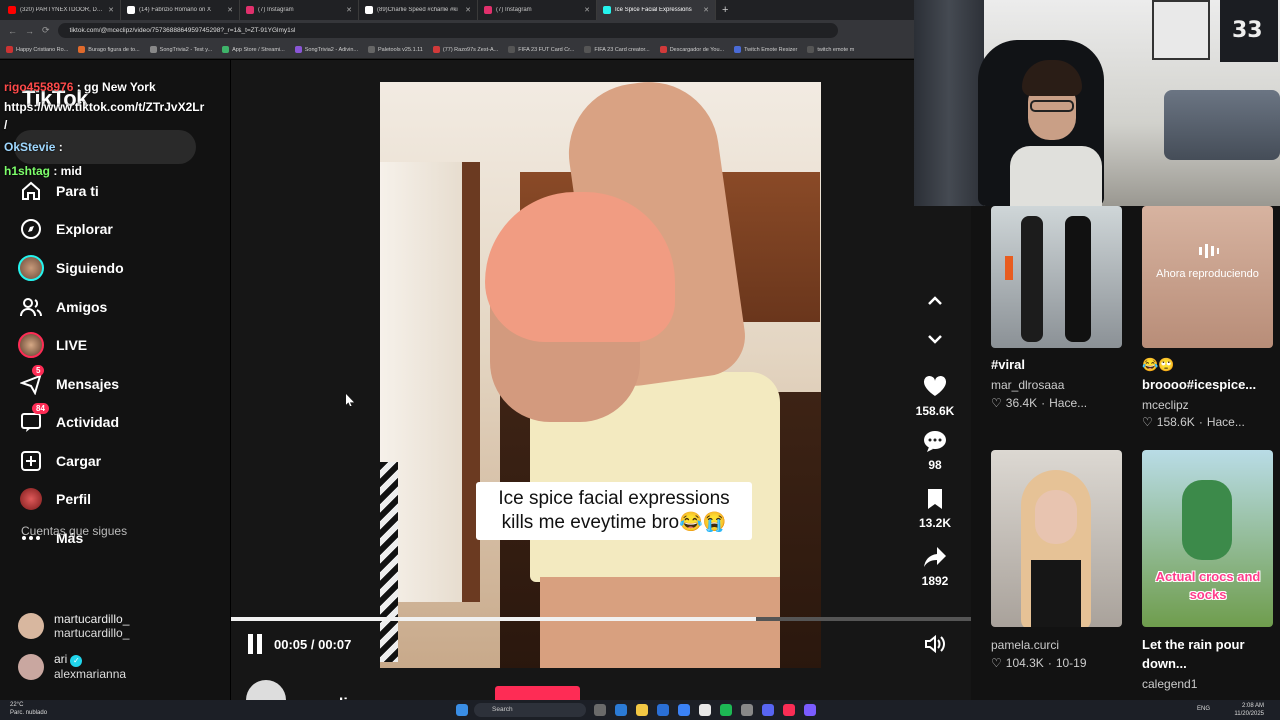  Describe the element at coordinates (768, 710) in the screenshot. I see `discord-icon` at that location.